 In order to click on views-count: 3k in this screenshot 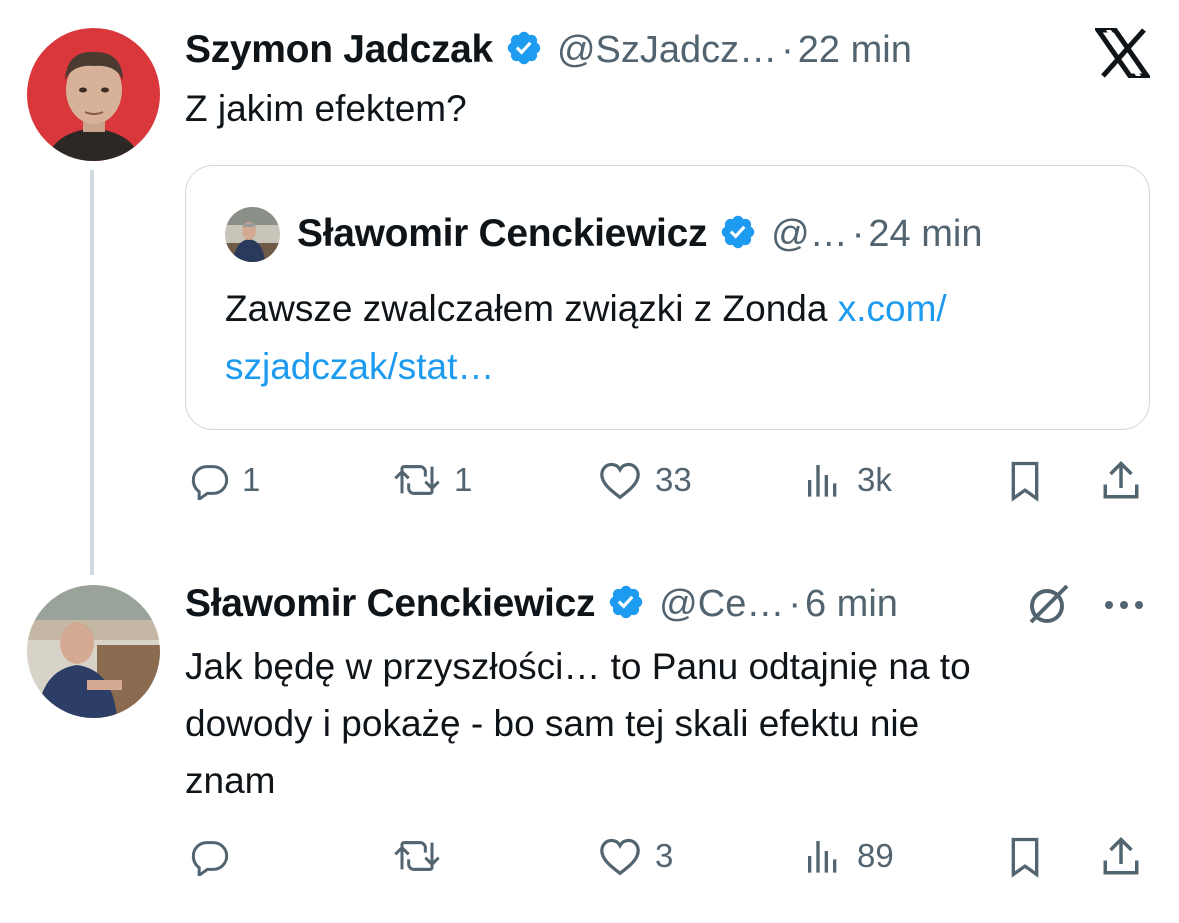, I will do `click(874, 479)`.